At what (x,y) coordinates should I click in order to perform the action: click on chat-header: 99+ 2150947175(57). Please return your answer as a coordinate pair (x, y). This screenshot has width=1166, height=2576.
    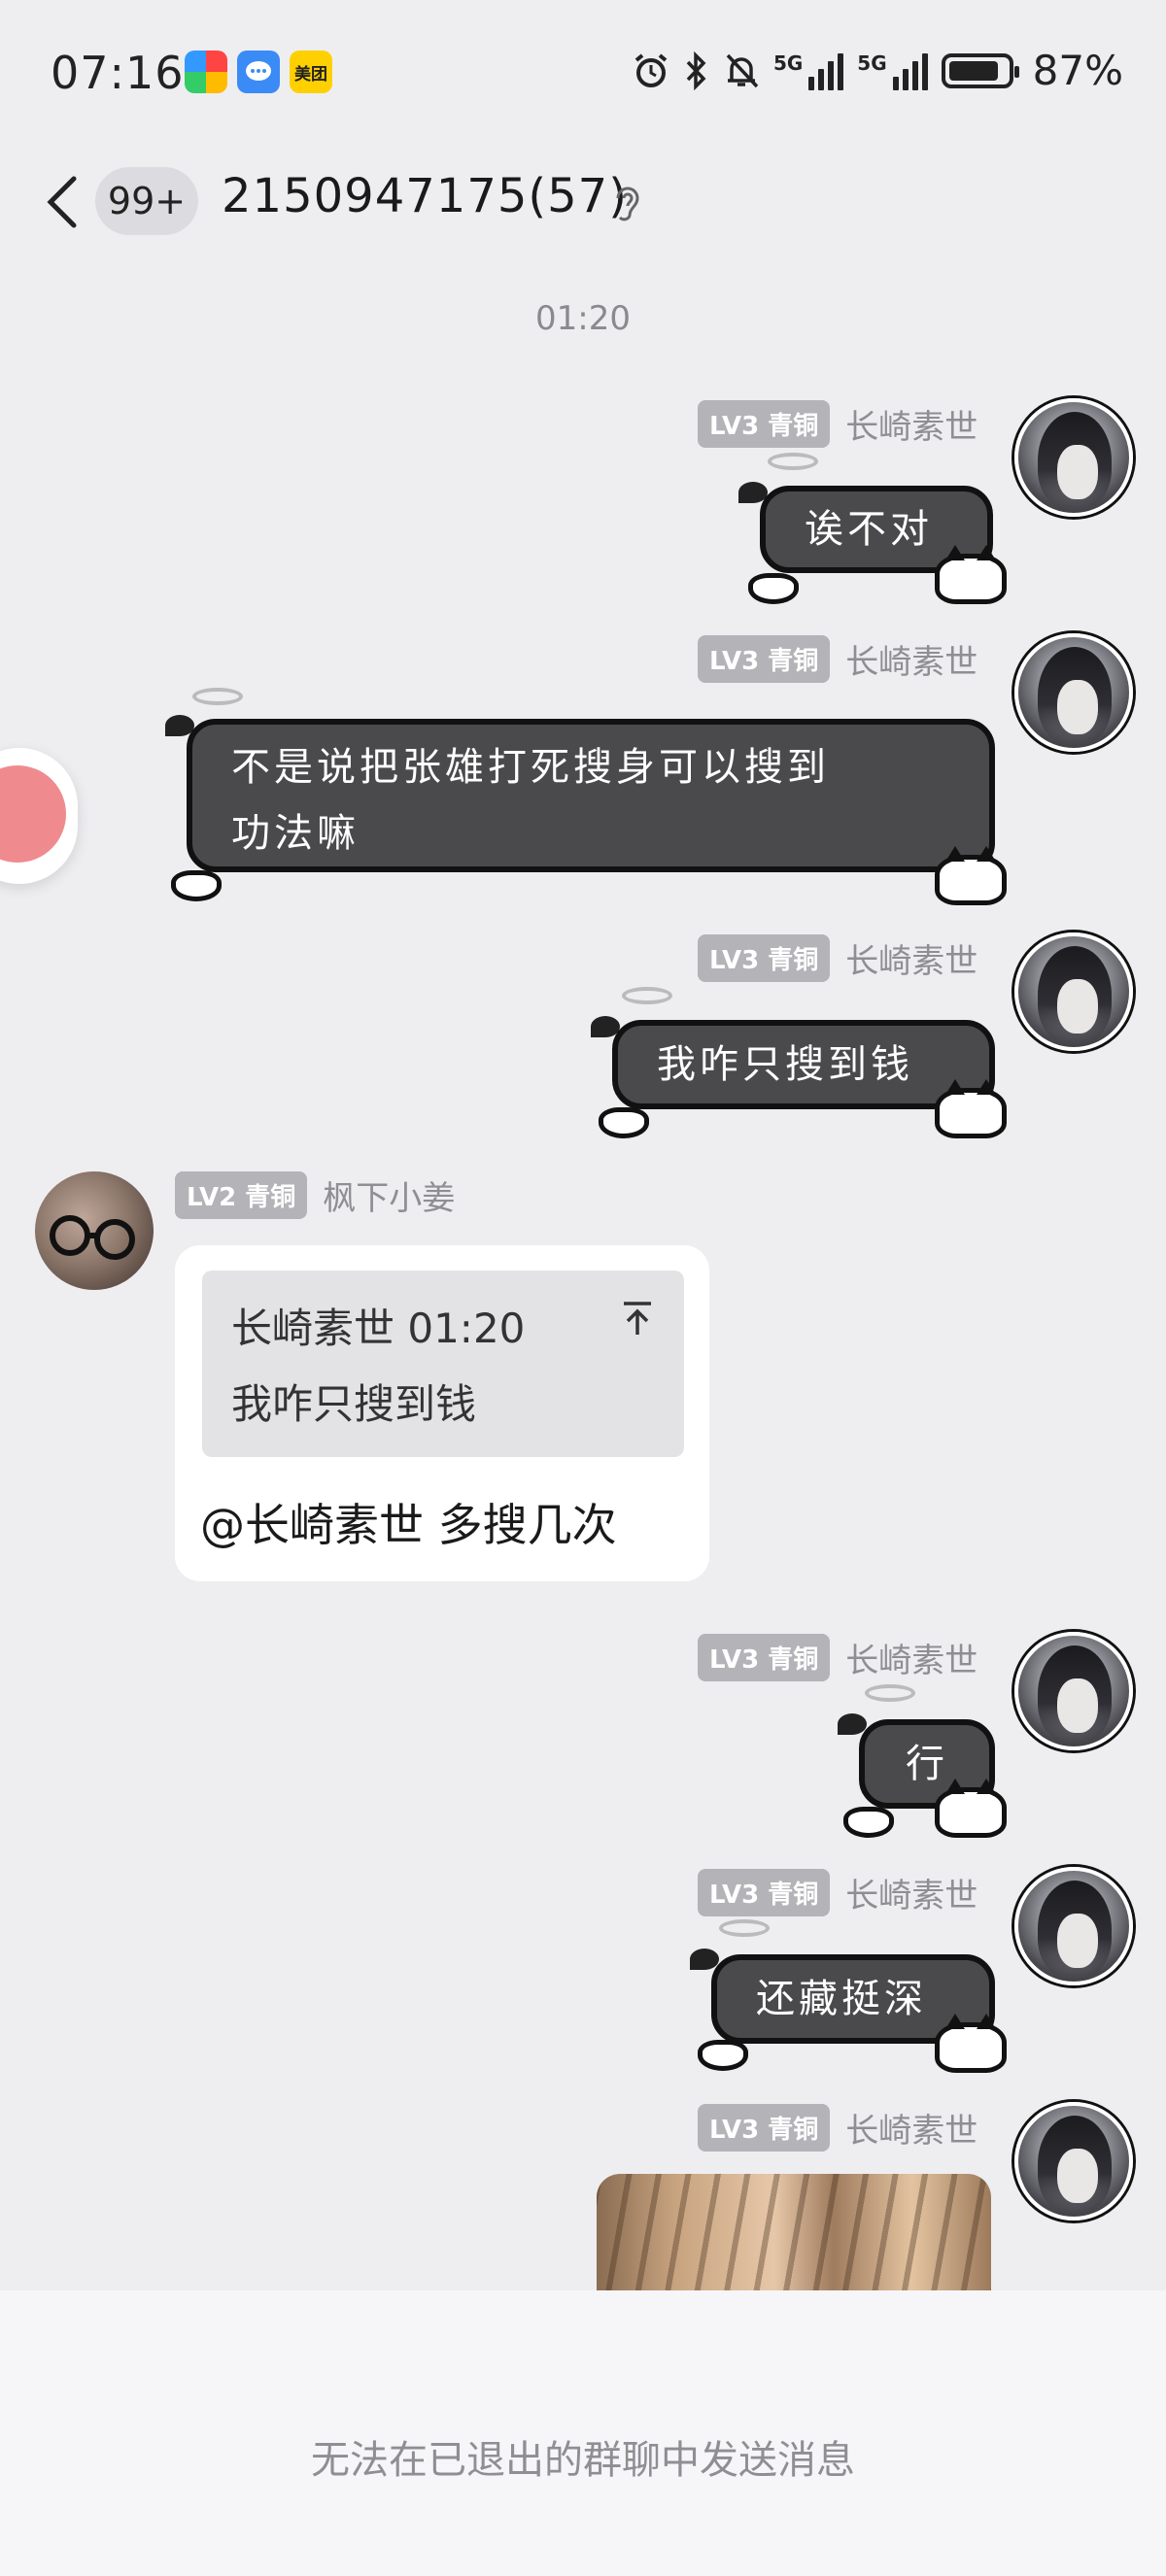
    Looking at the image, I should click on (583, 204).